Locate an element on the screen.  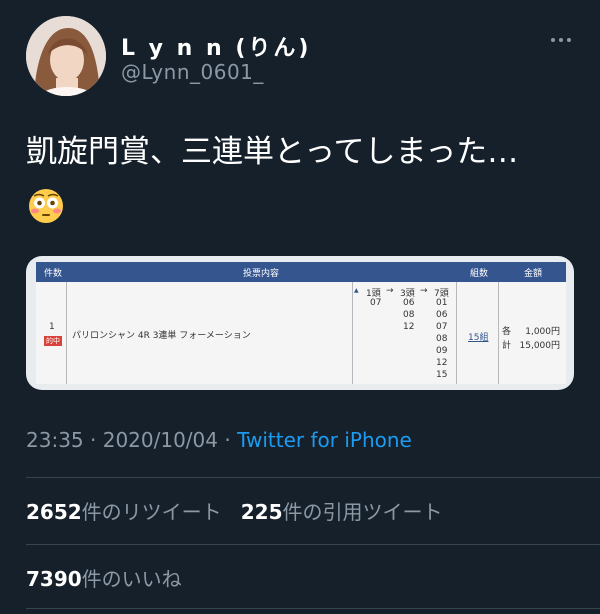
position2-horse: 12 is located at coordinates (409, 327).